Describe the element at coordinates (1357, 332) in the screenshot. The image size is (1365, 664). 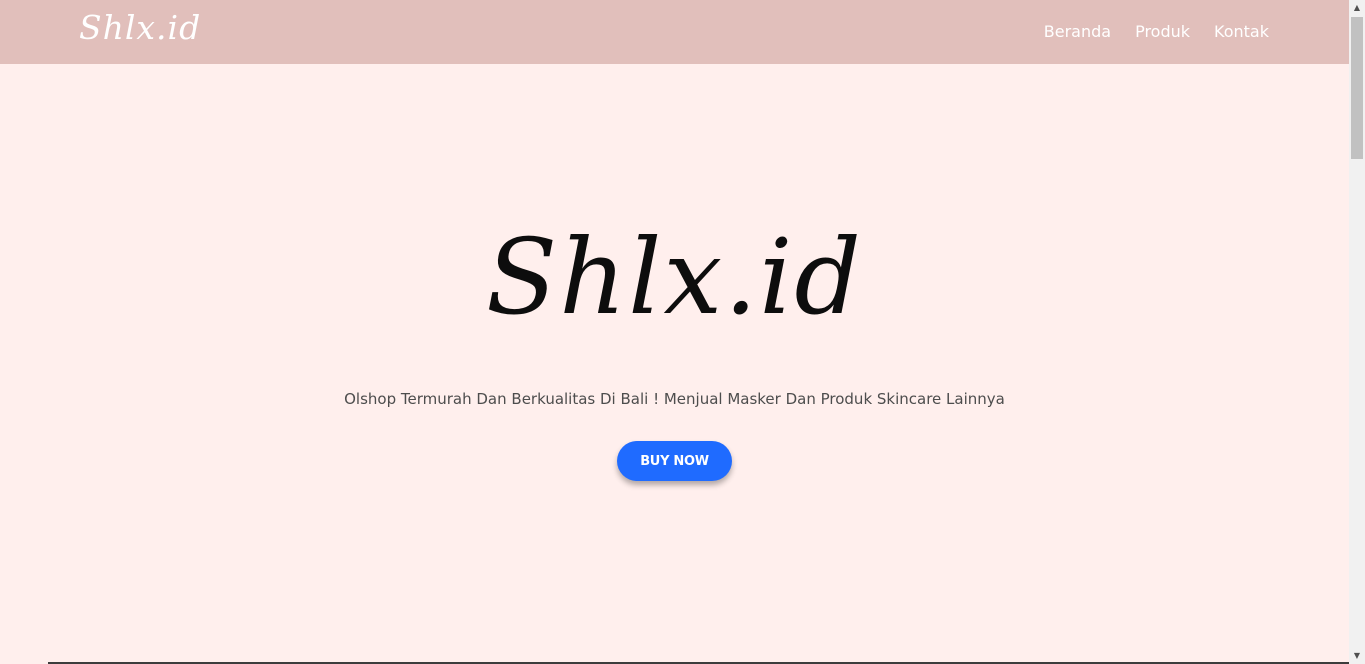
I see `vertical-scrollbar: ▲ ▼` at that location.